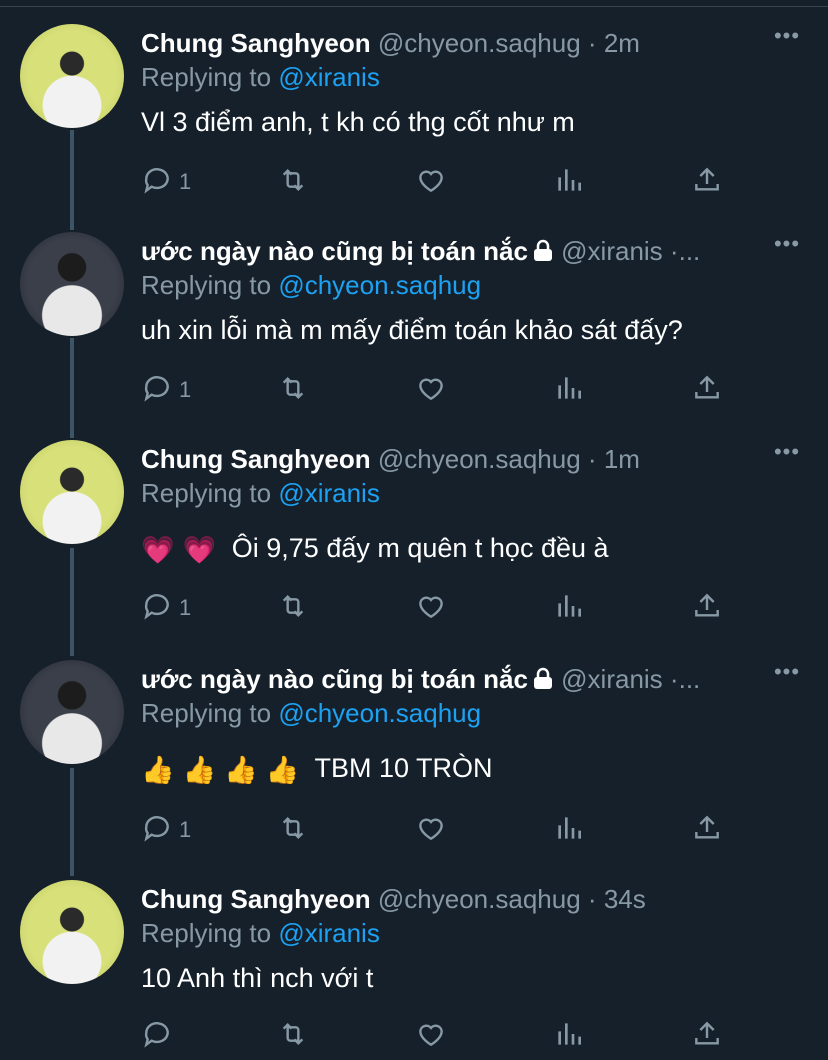  I want to click on timestamp: 1m, so click(622, 459).